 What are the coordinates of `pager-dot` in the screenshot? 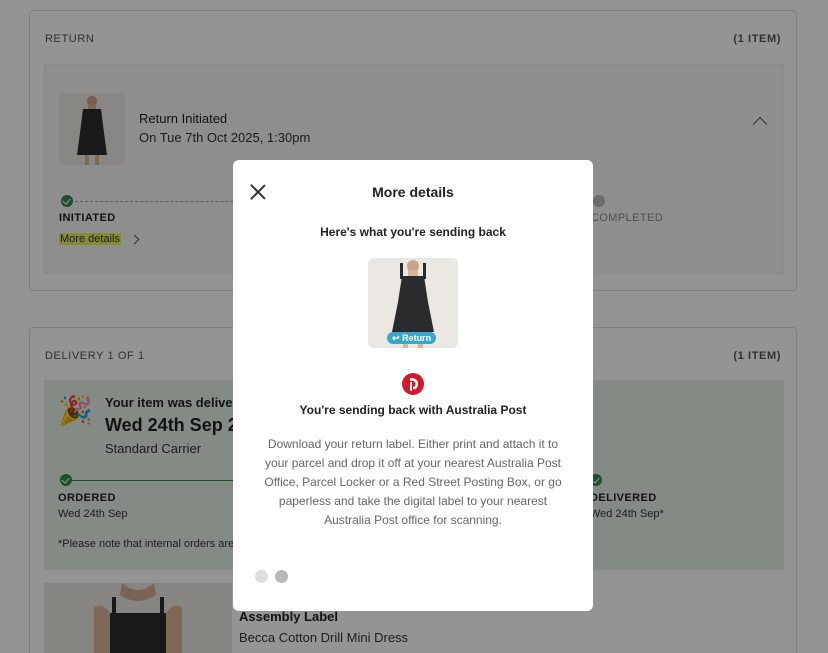 It's located at (261, 576).